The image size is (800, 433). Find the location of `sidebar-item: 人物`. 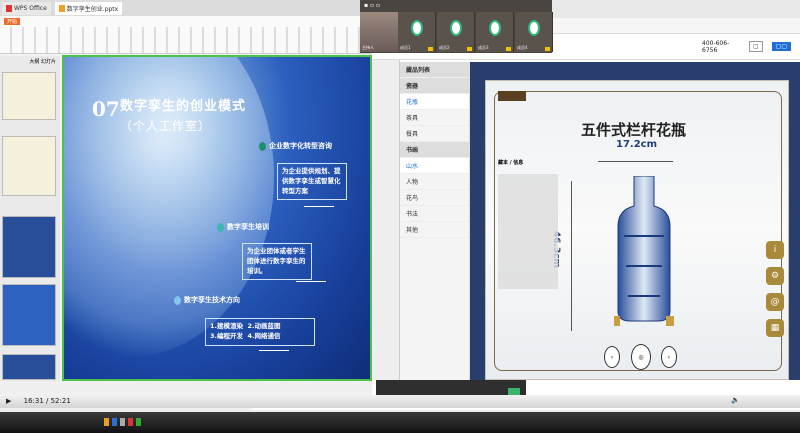

sidebar-item: 人物 is located at coordinates (434, 182).